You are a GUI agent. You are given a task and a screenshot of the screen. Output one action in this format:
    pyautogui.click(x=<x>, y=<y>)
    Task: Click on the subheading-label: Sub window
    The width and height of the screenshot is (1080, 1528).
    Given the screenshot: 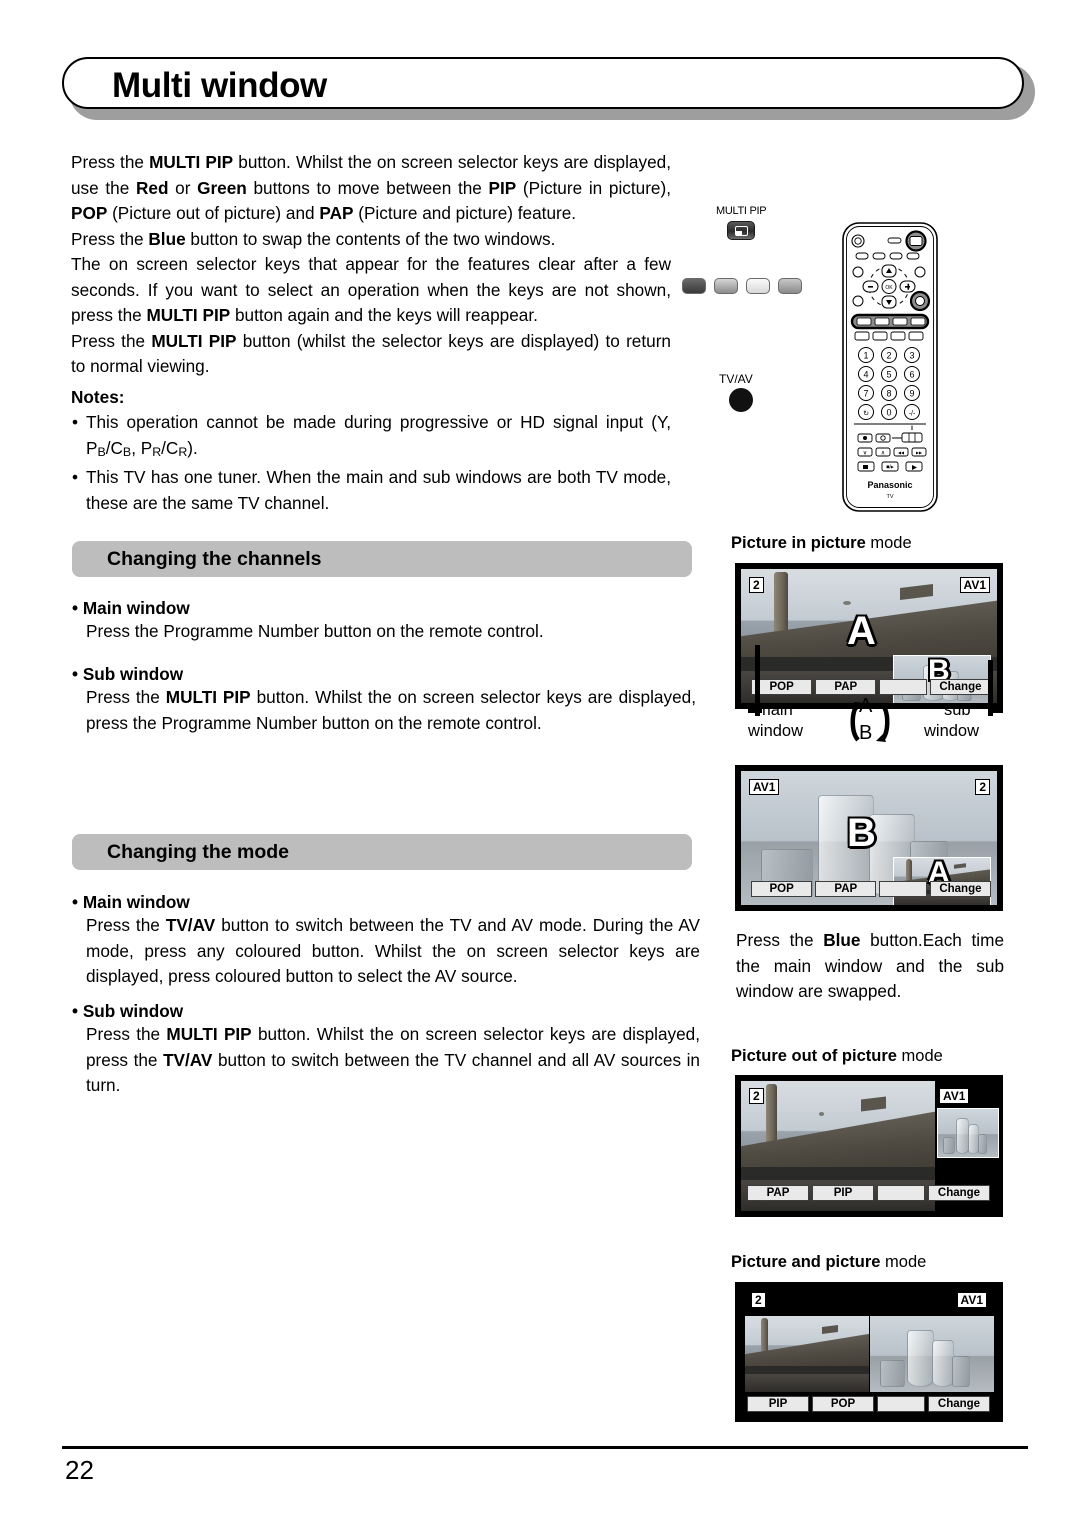 What is the action you would take?
    pyautogui.click(x=133, y=1011)
    